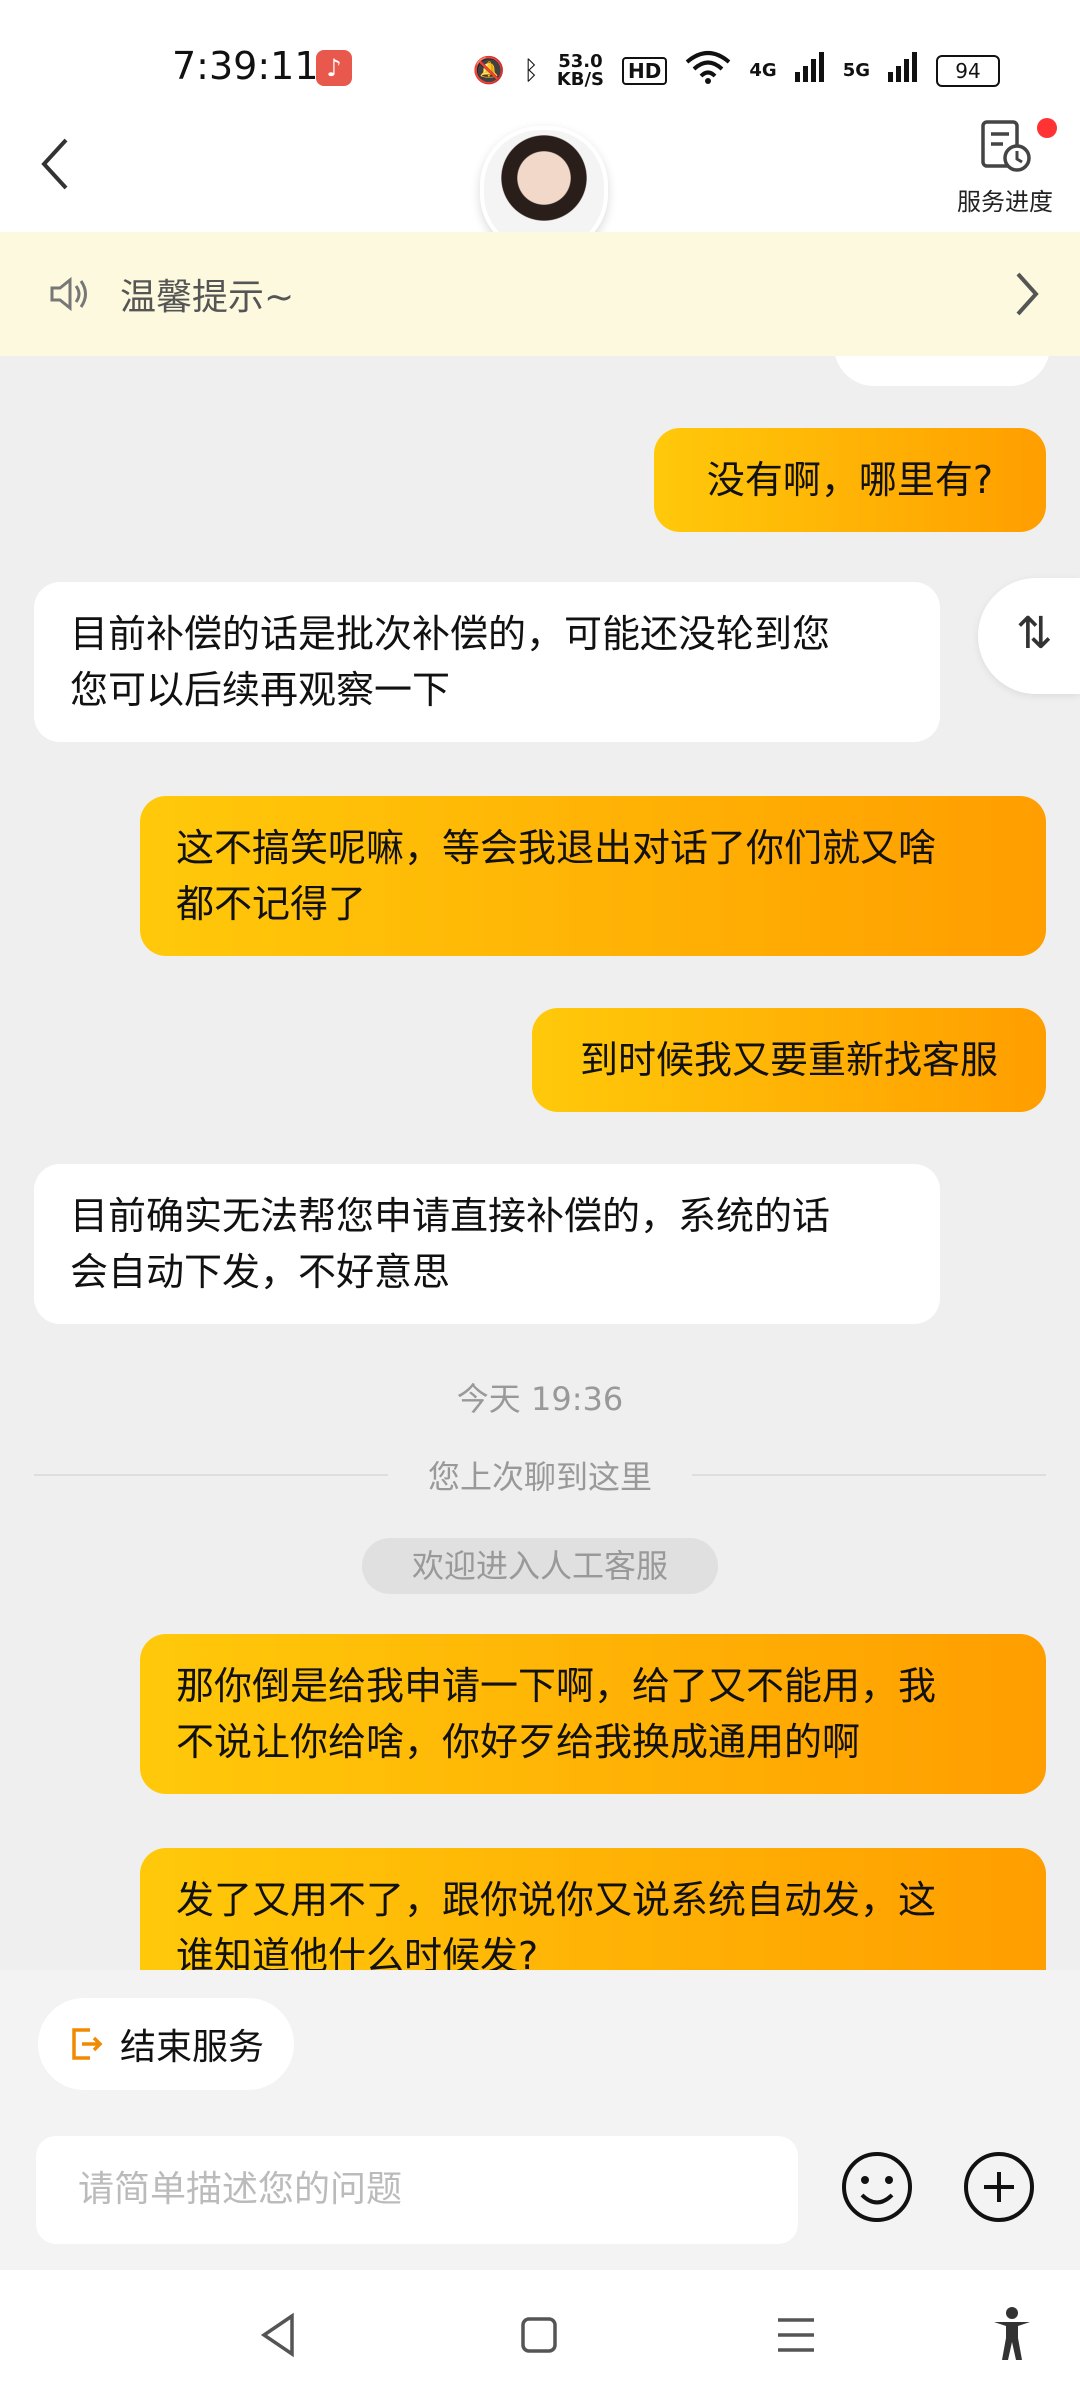 The image size is (1080, 2400). I want to click on message-bubble-outgoing: 没有啊，哪里有?, so click(850, 480).